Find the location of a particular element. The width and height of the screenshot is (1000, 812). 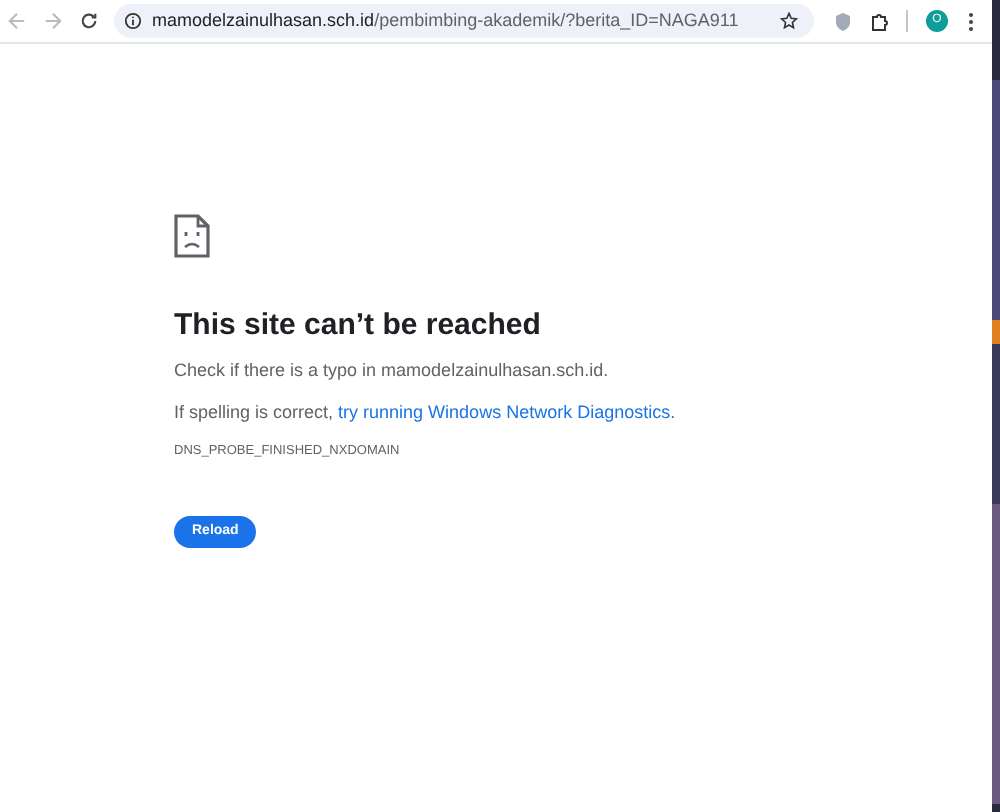

reload-icon is located at coordinates (89, 21).